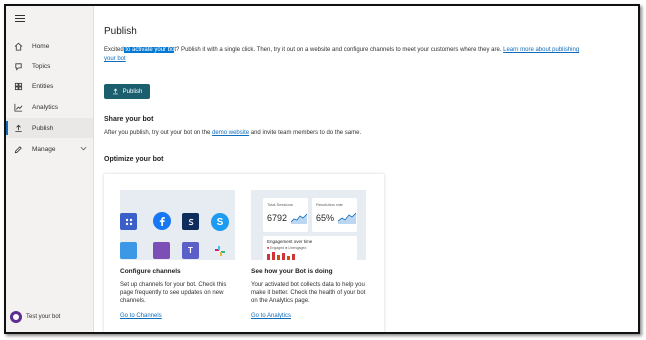 This screenshot has width=646, height=340. I want to click on resolution-label: Resolution rate, so click(329, 204).